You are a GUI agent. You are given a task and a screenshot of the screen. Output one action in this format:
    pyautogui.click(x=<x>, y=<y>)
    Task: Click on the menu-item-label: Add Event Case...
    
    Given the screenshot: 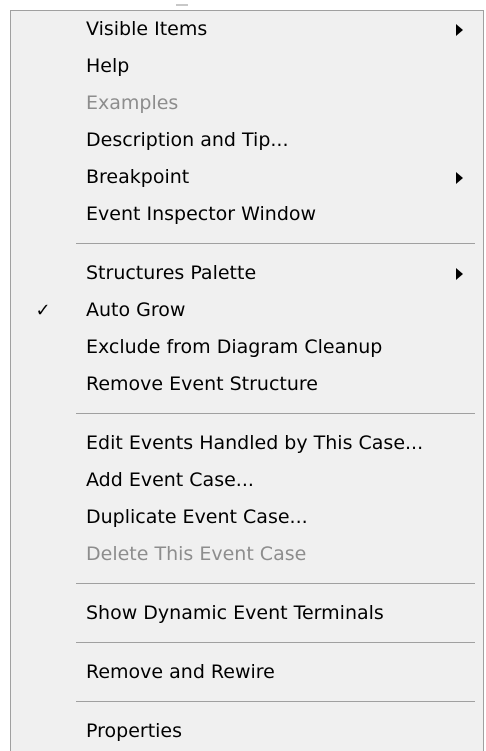 What is the action you would take?
    pyautogui.click(x=170, y=480)
    